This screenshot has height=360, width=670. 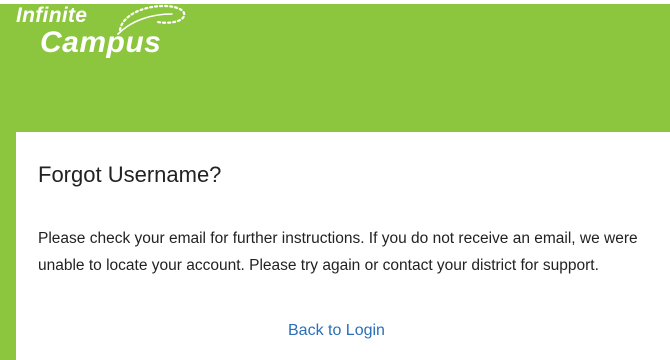 I want to click on logo-swoosh-icon, so click(x=151, y=19).